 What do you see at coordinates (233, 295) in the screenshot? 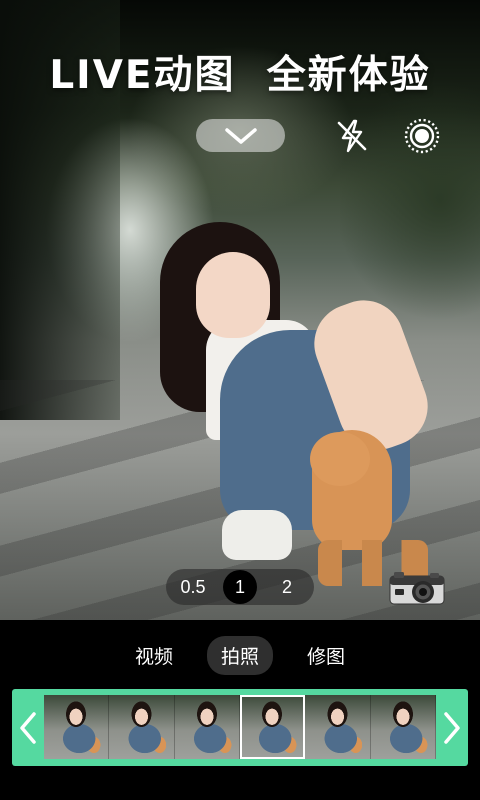
I see `subject-face` at bounding box center [233, 295].